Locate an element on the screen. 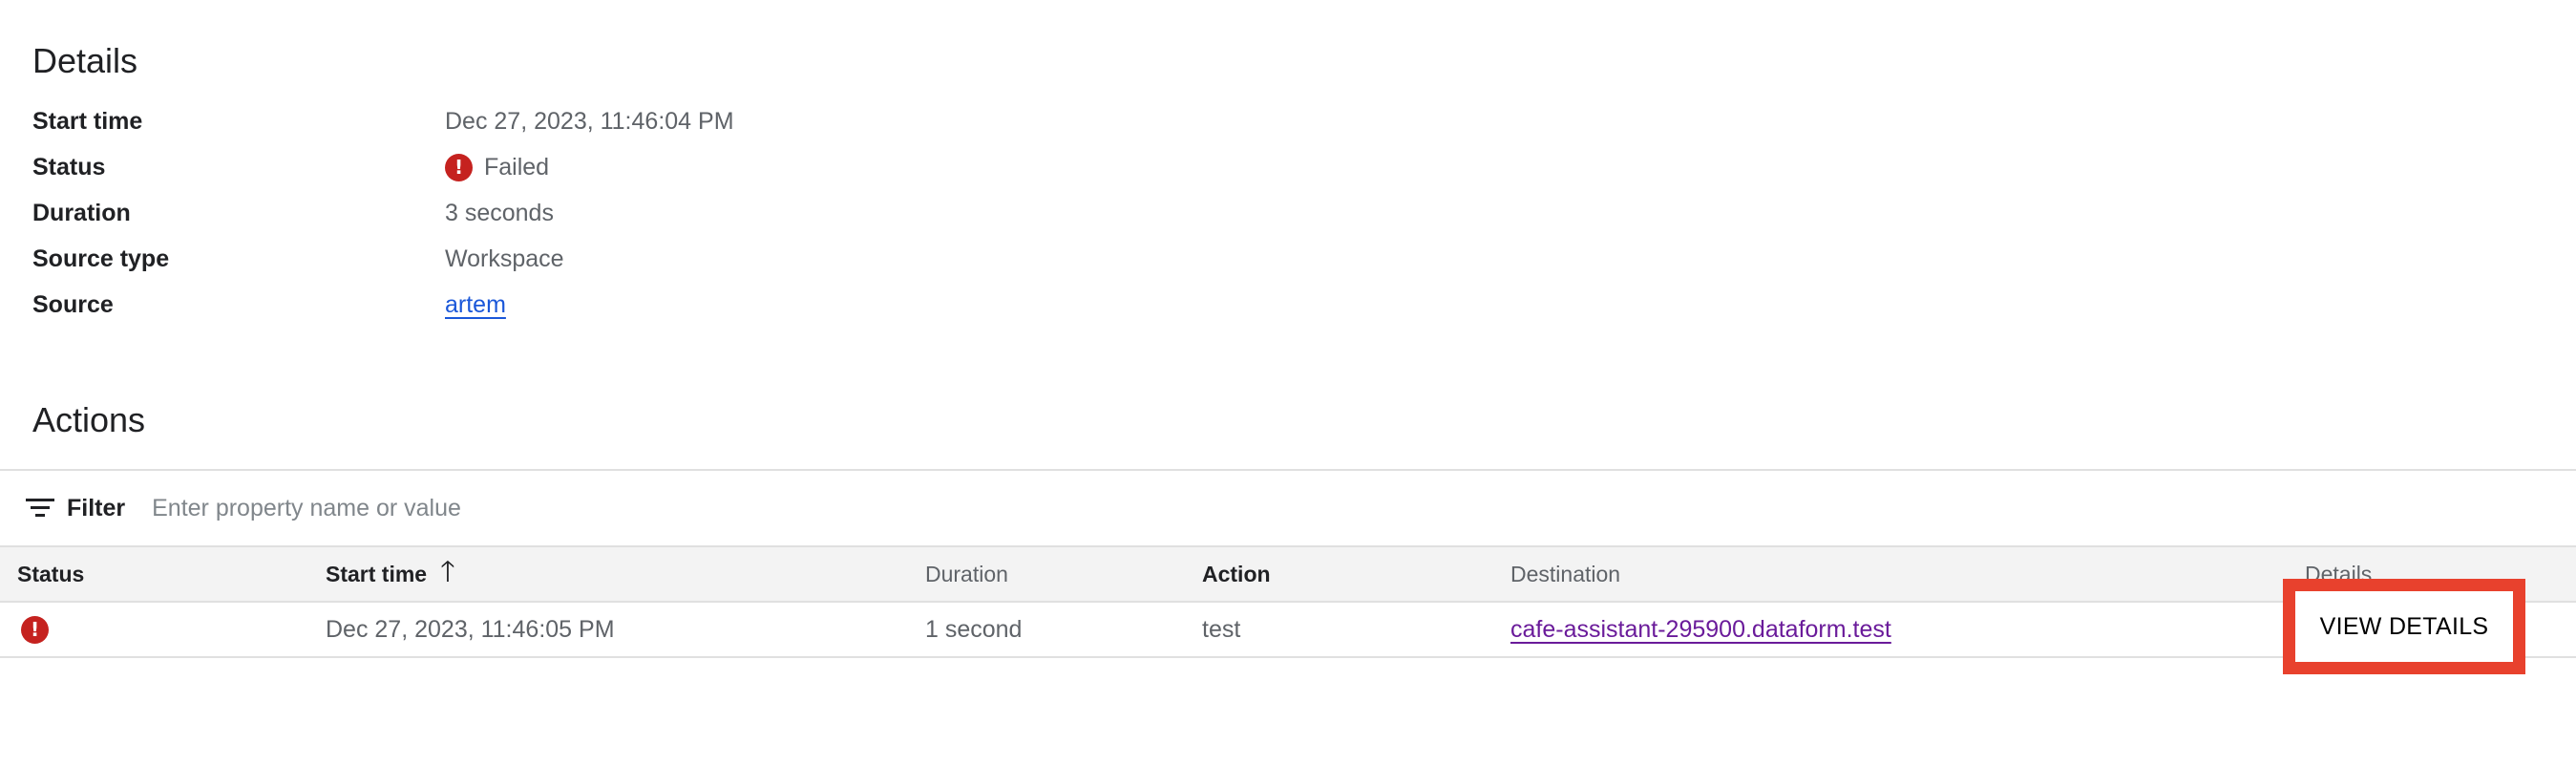  detail-row-source: Source artem is located at coordinates (605, 305).